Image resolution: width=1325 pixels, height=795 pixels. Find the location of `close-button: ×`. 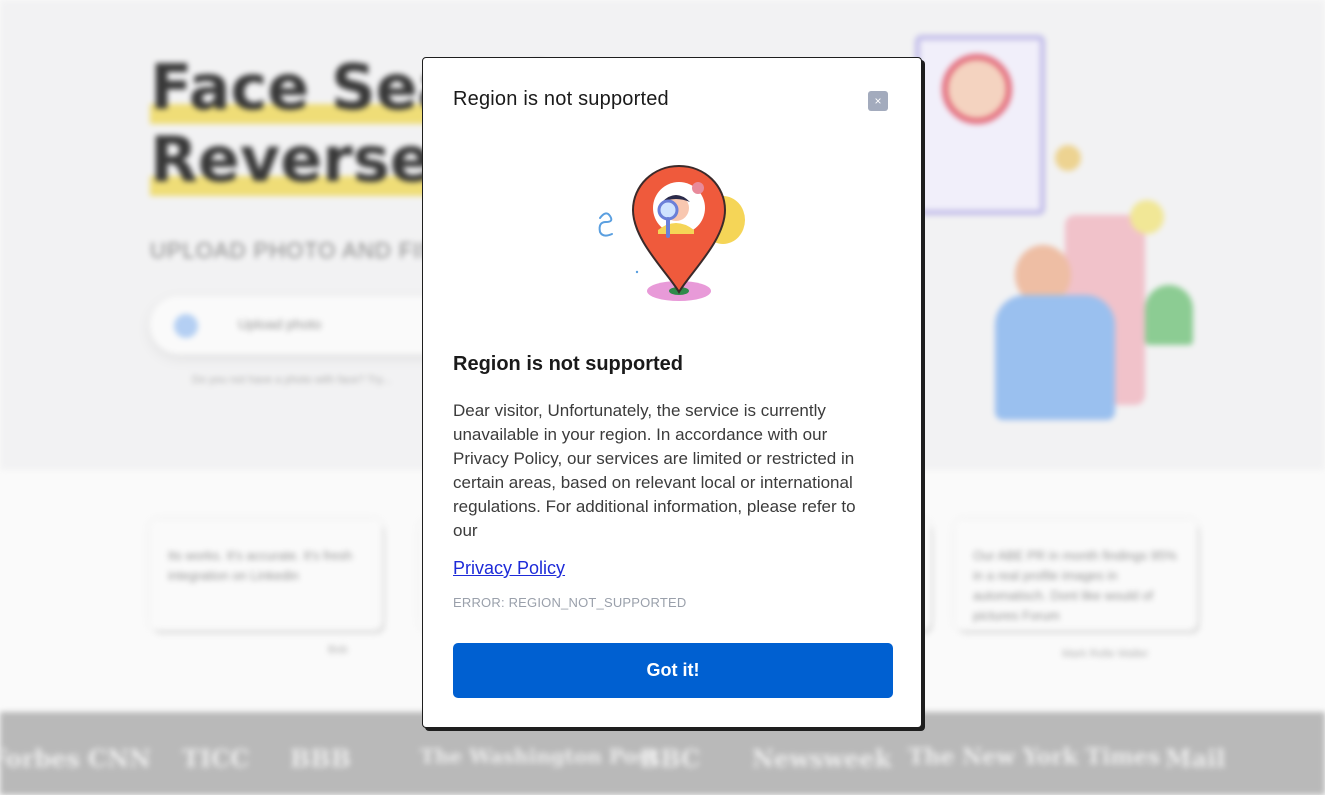

close-button: × is located at coordinates (878, 101).